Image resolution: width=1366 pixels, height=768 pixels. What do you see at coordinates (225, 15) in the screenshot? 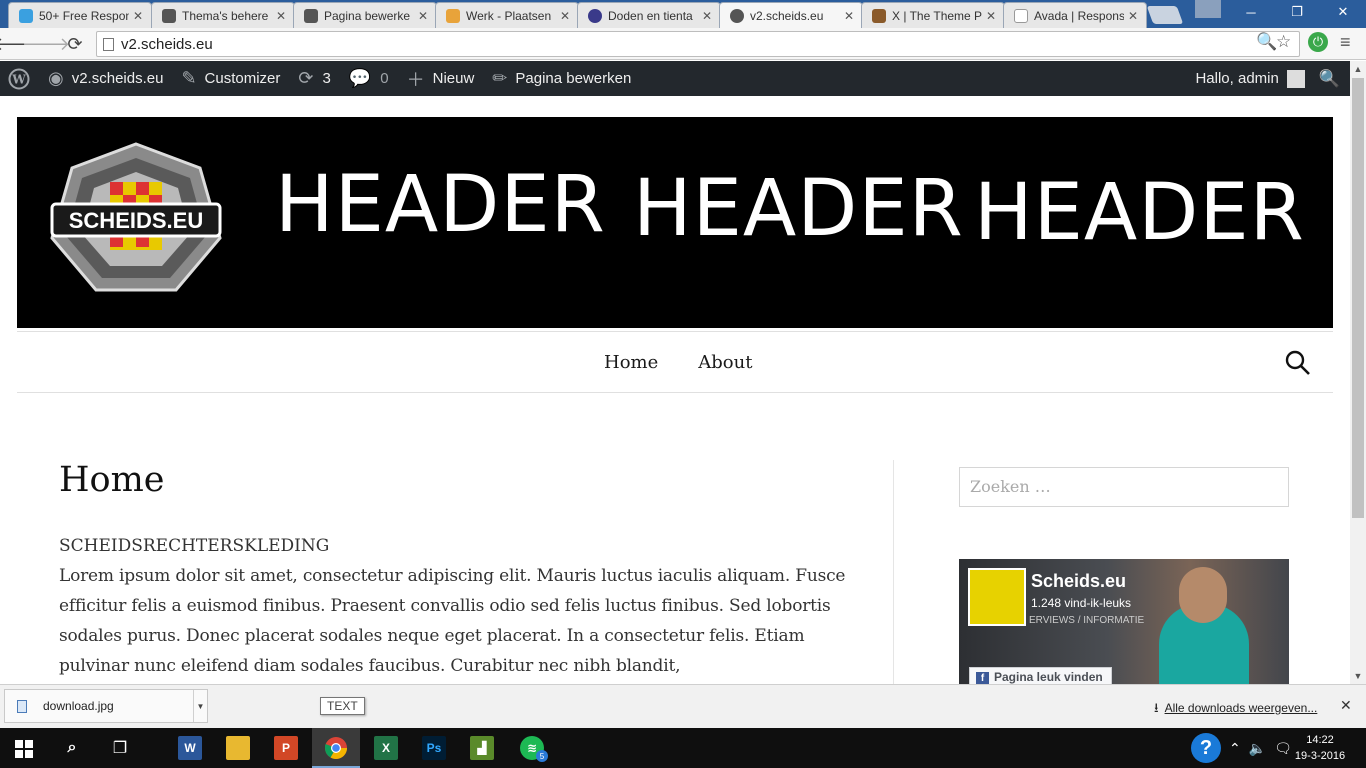
I see `tab-title: Thema's behere` at bounding box center [225, 15].